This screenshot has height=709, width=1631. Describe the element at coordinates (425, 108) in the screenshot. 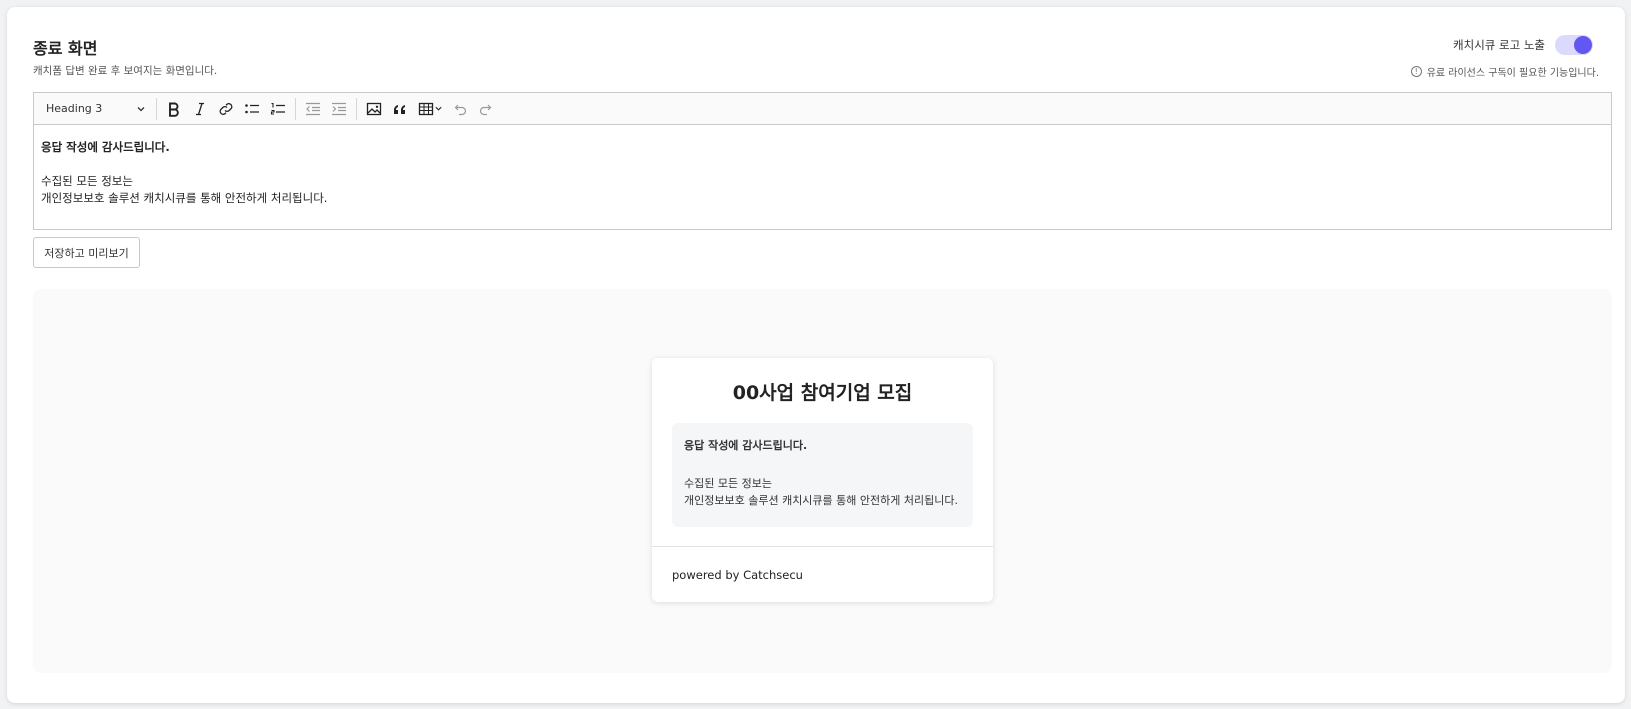

I see `table-icon` at that location.